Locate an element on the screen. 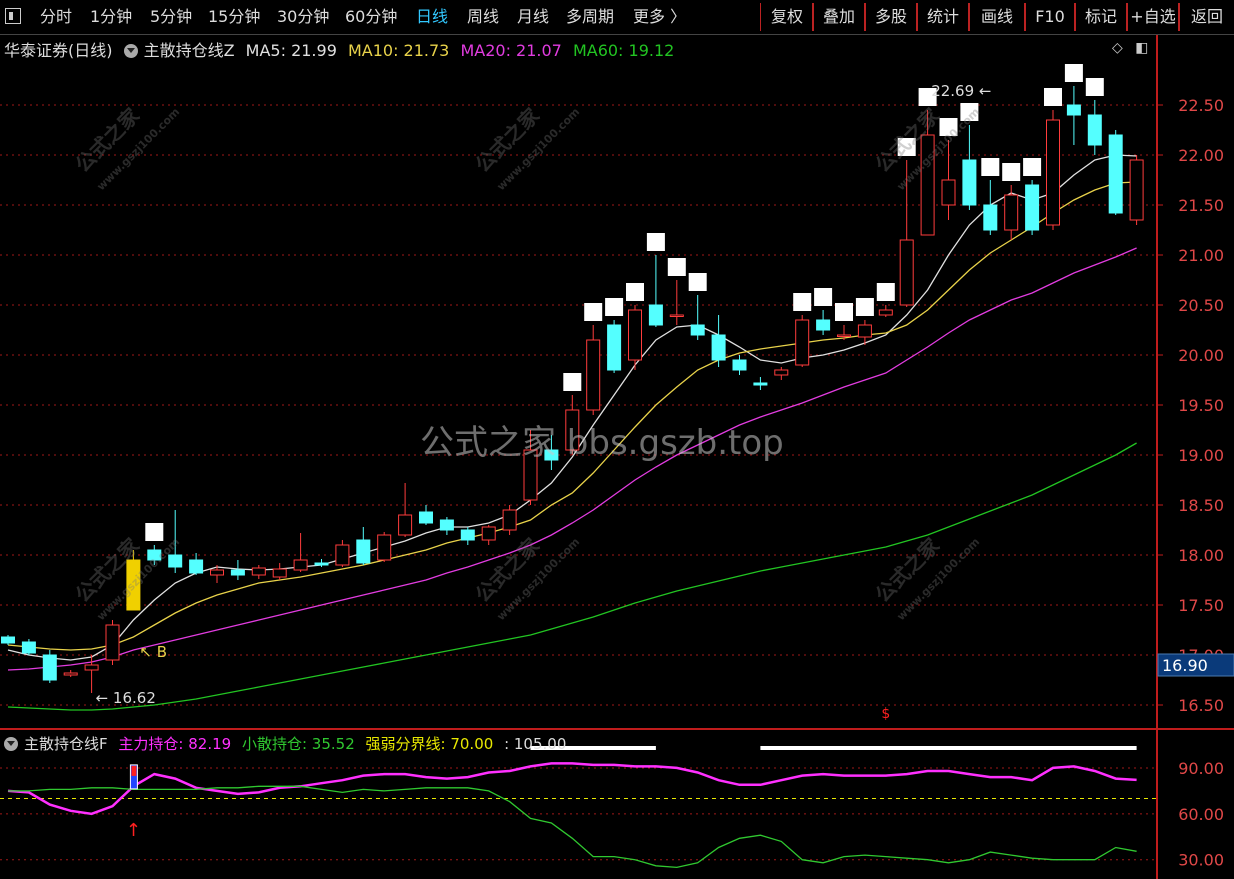 Image resolution: width=1234 pixels, height=879 pixels. dollar-annotation: $ is located at coordinates (885, 714).